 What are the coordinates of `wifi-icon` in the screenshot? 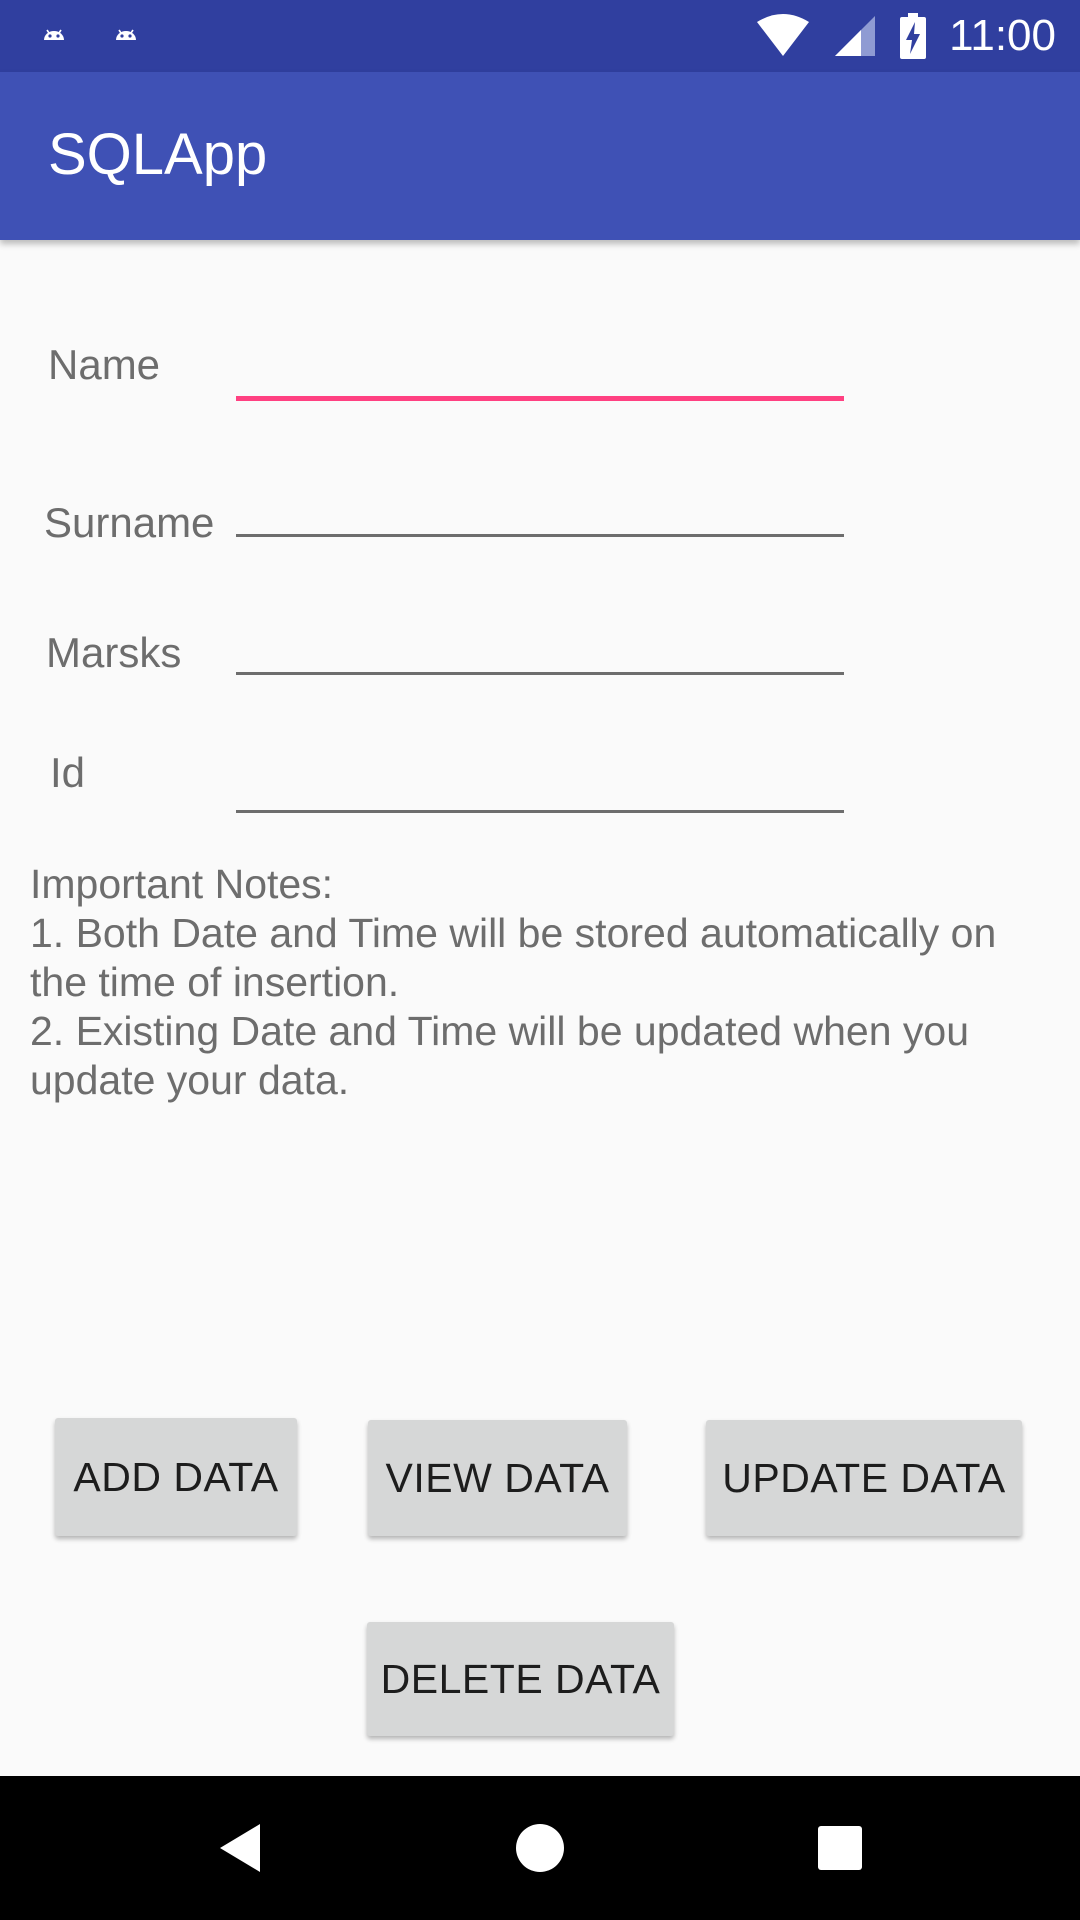 It's located at (783, 35).